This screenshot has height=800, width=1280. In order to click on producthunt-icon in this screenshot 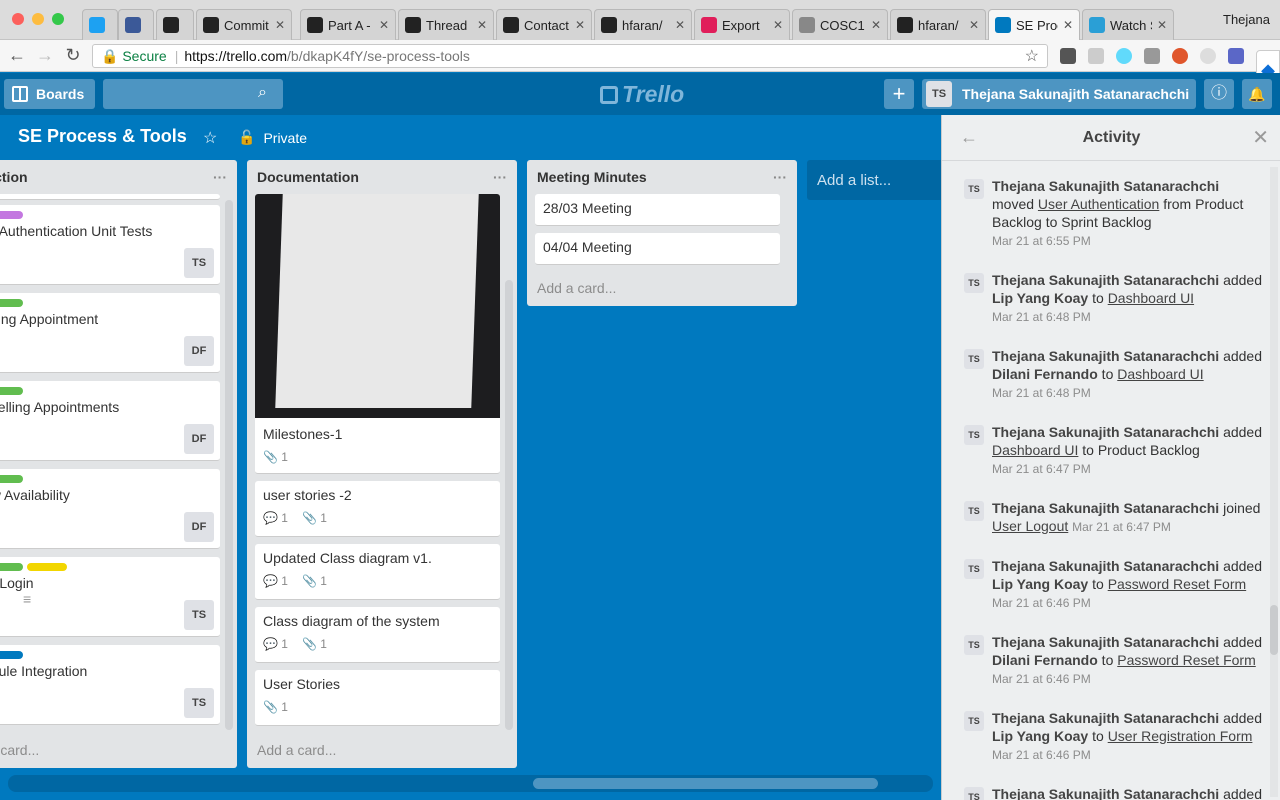, I will do `click(1180, 56)`.